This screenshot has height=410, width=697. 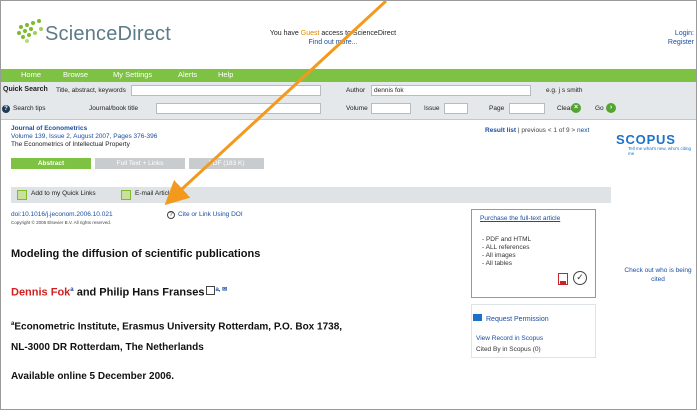 I want to click on scopus-tagline: Tell me what's new, who's citing me, so click(x=659, y=151).